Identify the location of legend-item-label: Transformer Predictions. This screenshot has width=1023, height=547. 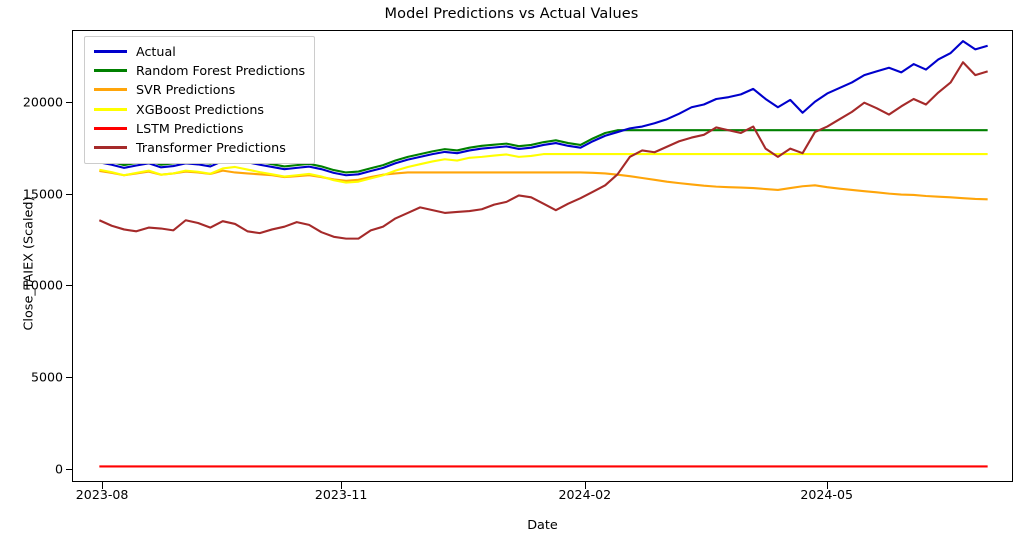
(211, 148).